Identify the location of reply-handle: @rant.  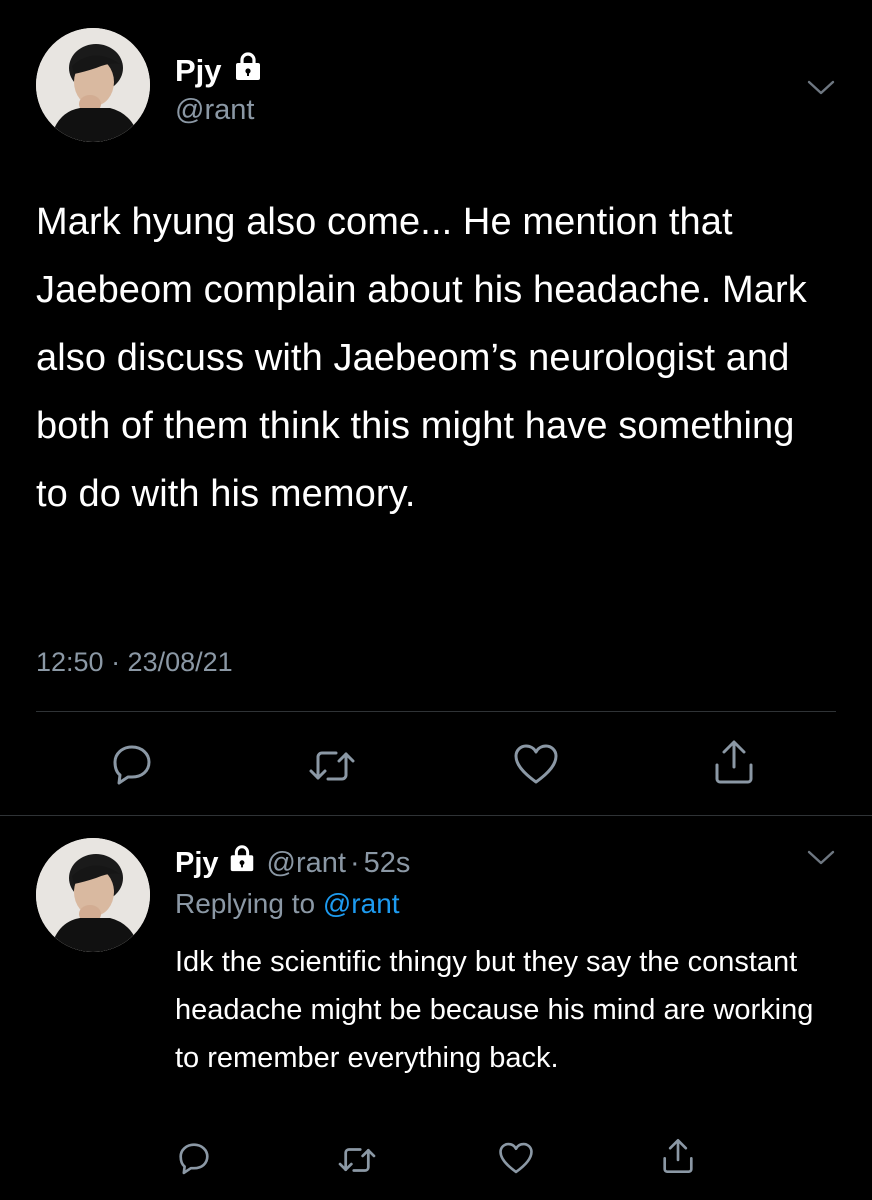
(306, 863).